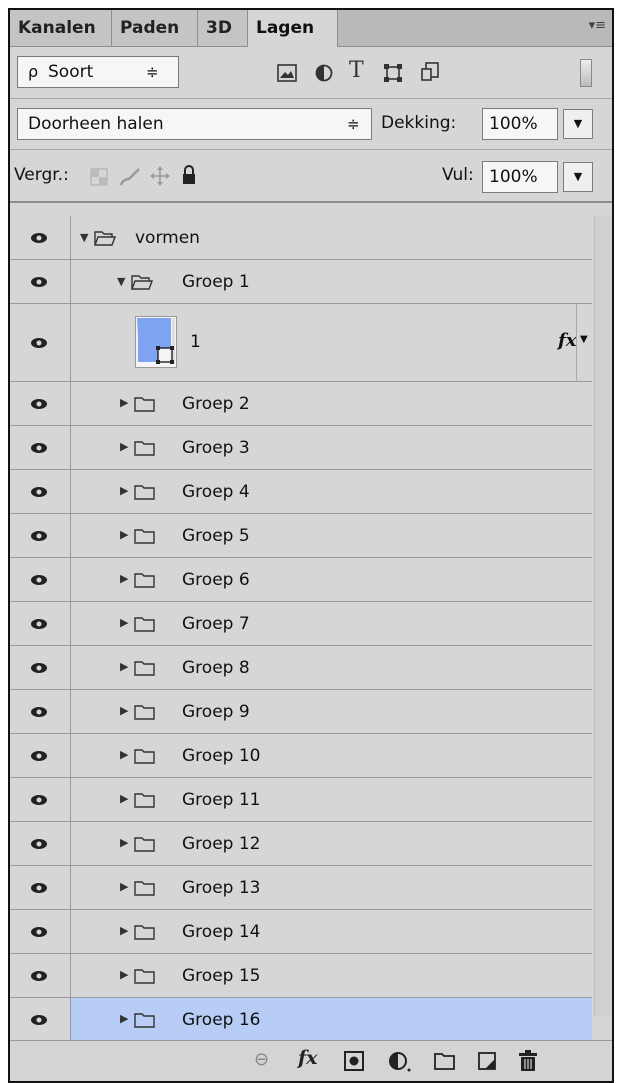 This screenshot has width=617, height=1083. Describe the element at coordinates (98, 72) in the screenshot. I see `kind-filter-select: ρ Soort ≑` at that location.